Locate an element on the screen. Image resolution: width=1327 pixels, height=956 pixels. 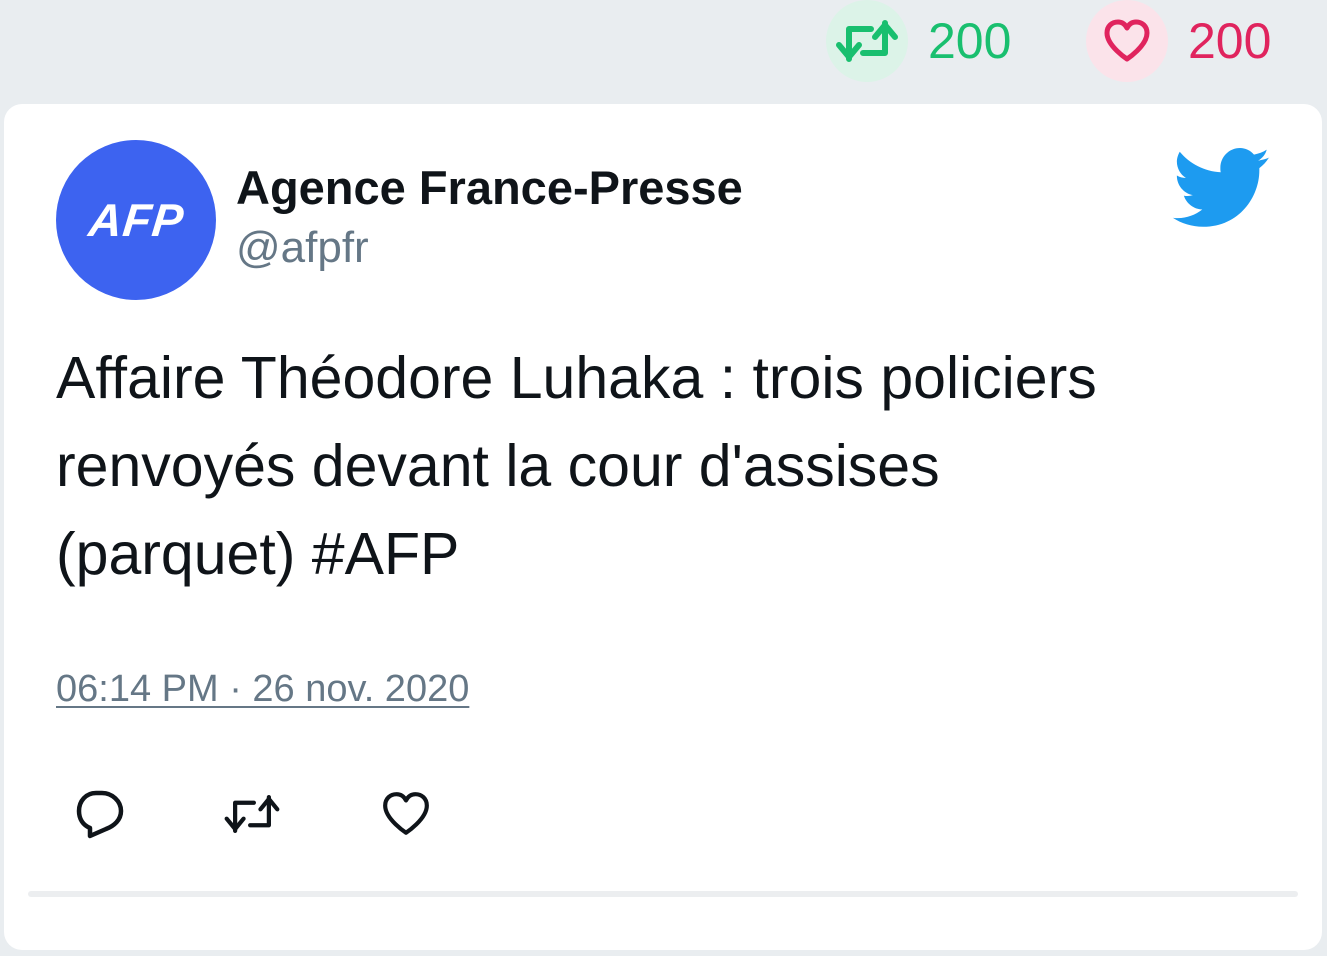
retweet-count: 200 is located at coordinates (970, 41).